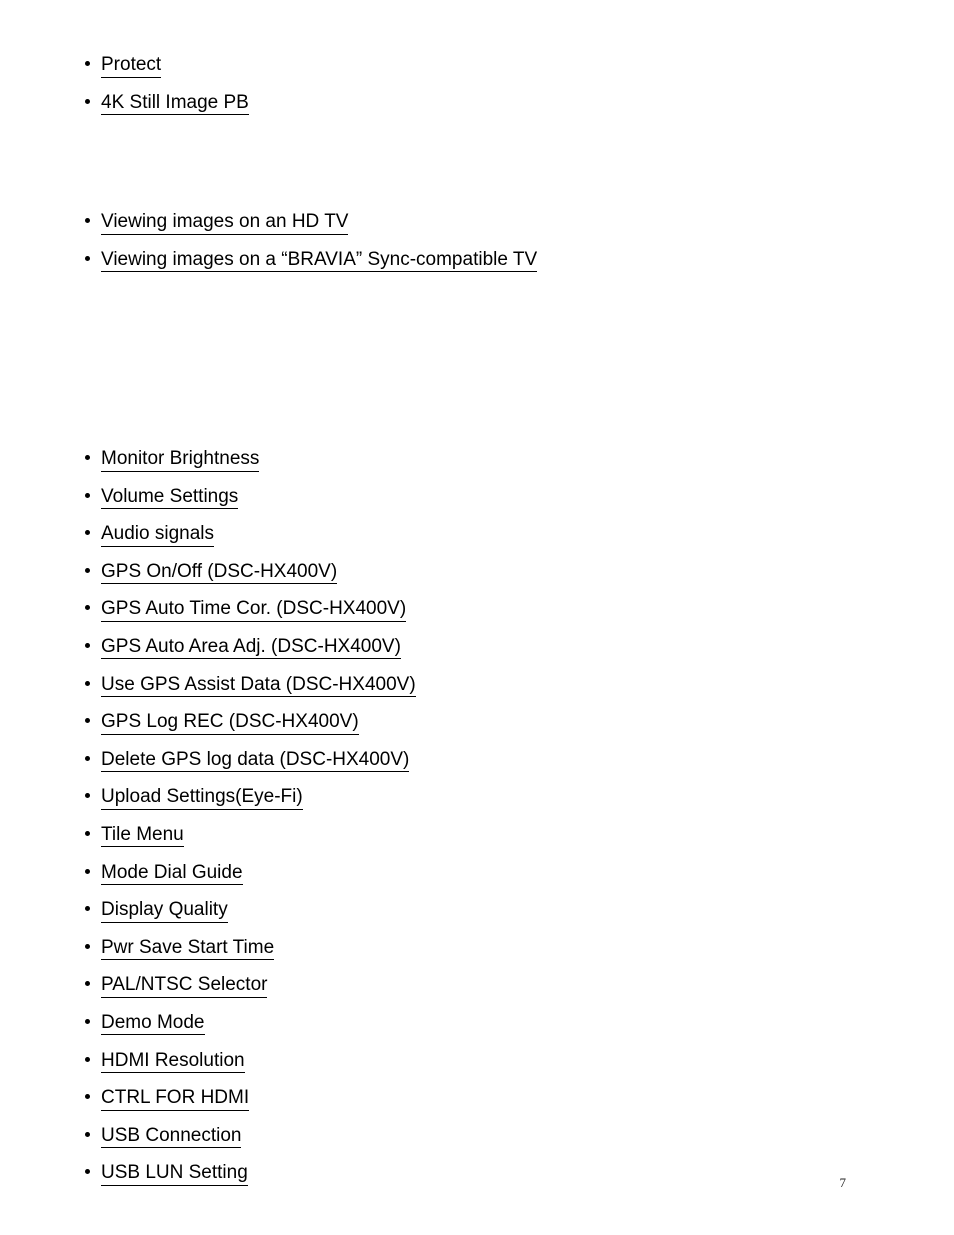 The height and width of the screenshot is (1235, 954). Describe the element at coordinates (477, 1021) in the screenshot. I see `list-item: Demo Mode` at that location.